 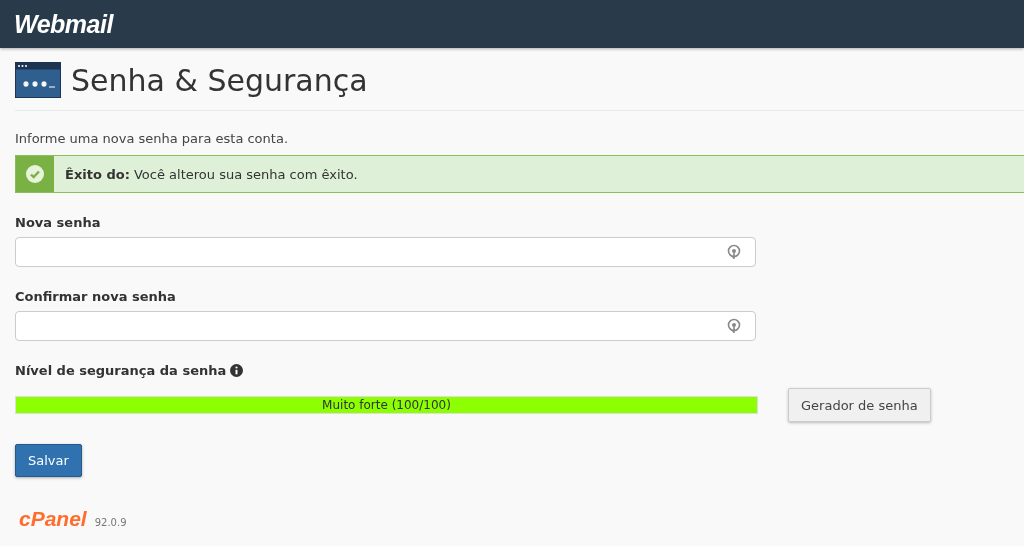 I want to click on intro-text: Informe uma nova senha para esta conta., so click(x=152, y=138).